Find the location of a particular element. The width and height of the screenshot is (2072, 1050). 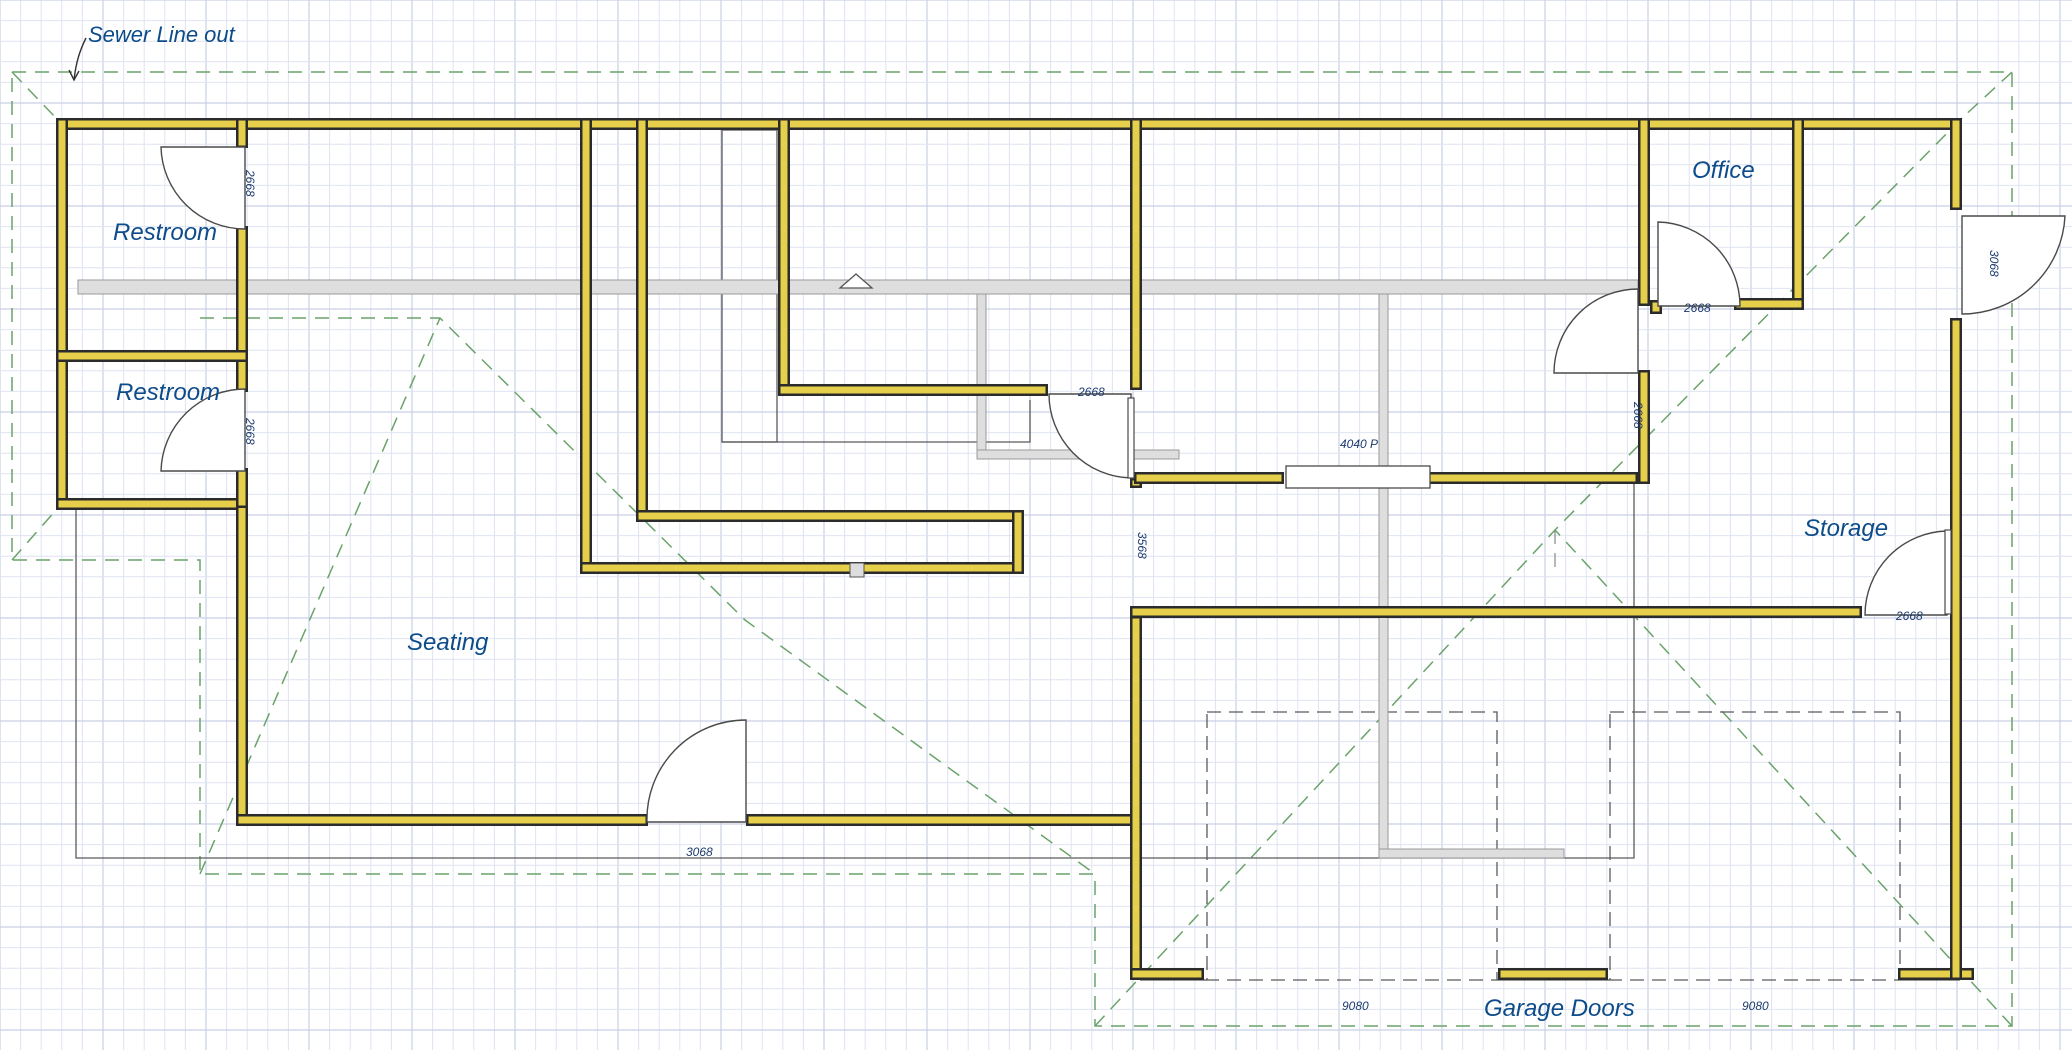

garage-door-left-dim: 9080 is located at coordinates (1355, 1006).